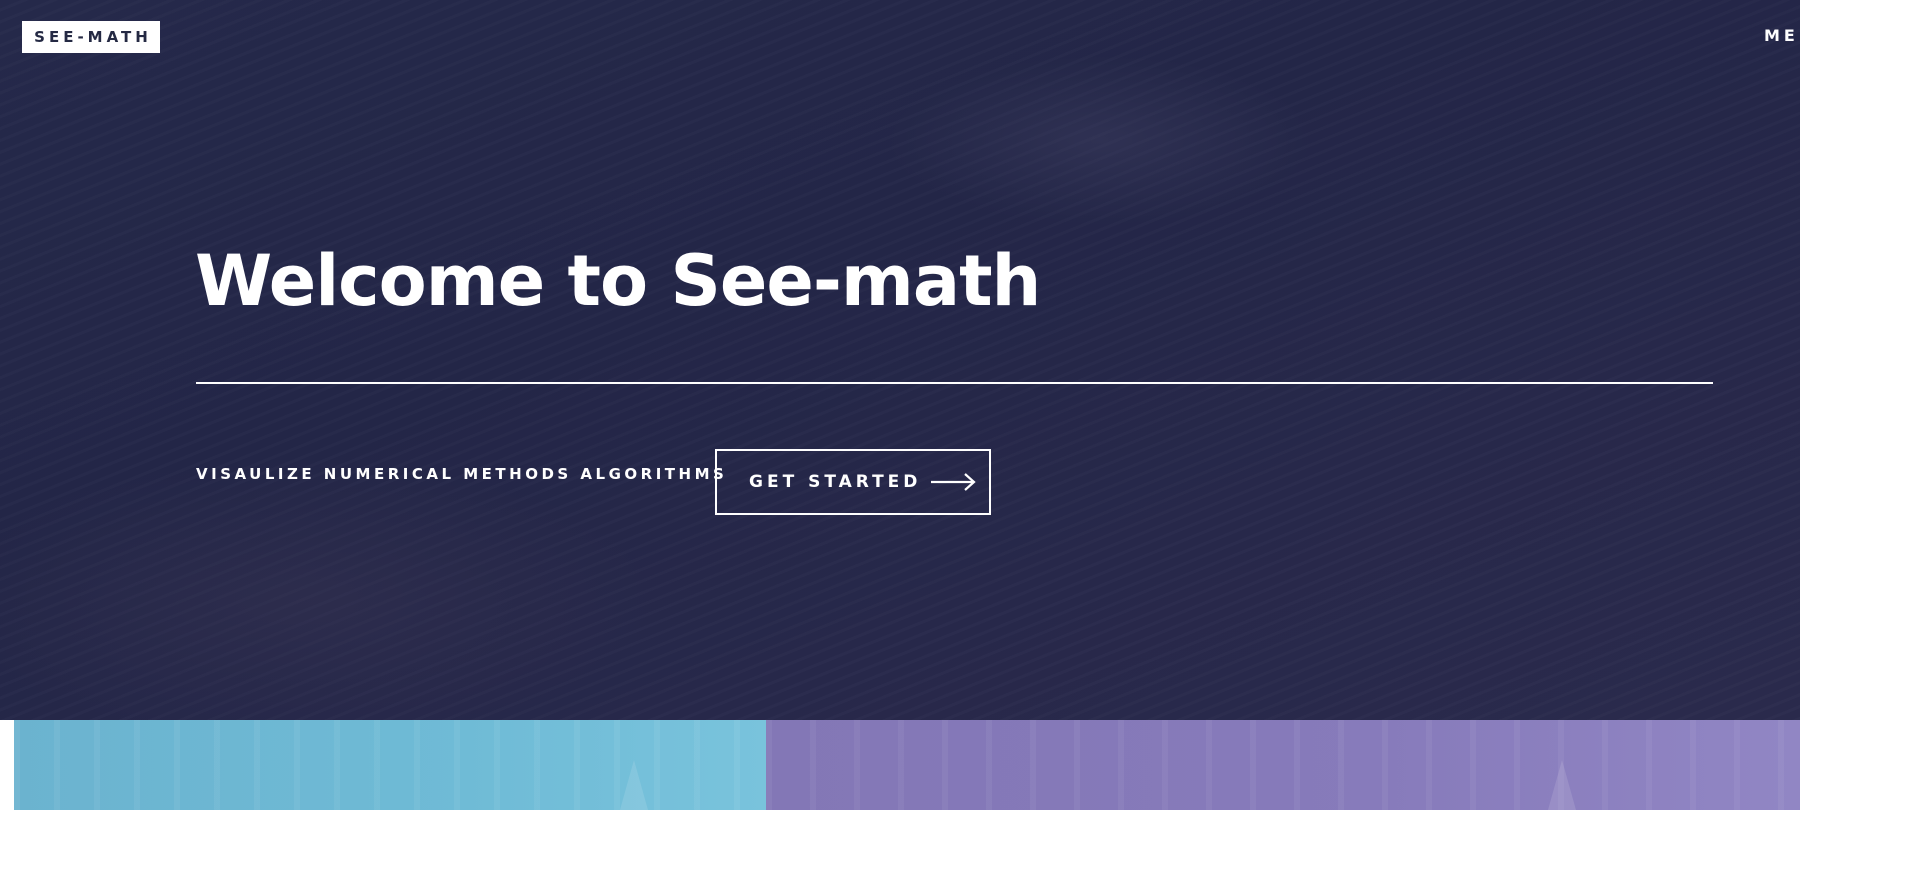 The height and width of the screenshot is (882, 1913). What do you see at coordinates (1283, 765) in the screenshot?
I see `feature-tile-purple` at bounding box center [1283, 765].